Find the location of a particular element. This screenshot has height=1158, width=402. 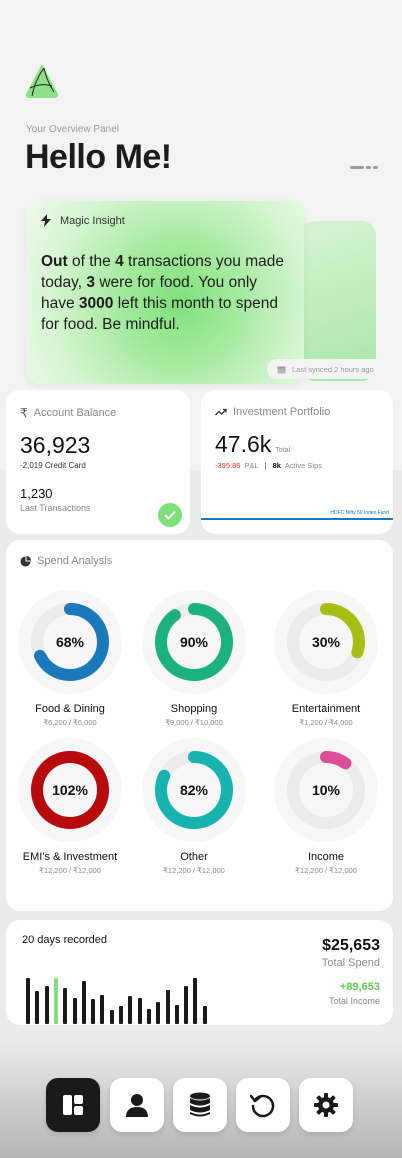

page-title: Hello Me! is located at coordinates (98, 157).